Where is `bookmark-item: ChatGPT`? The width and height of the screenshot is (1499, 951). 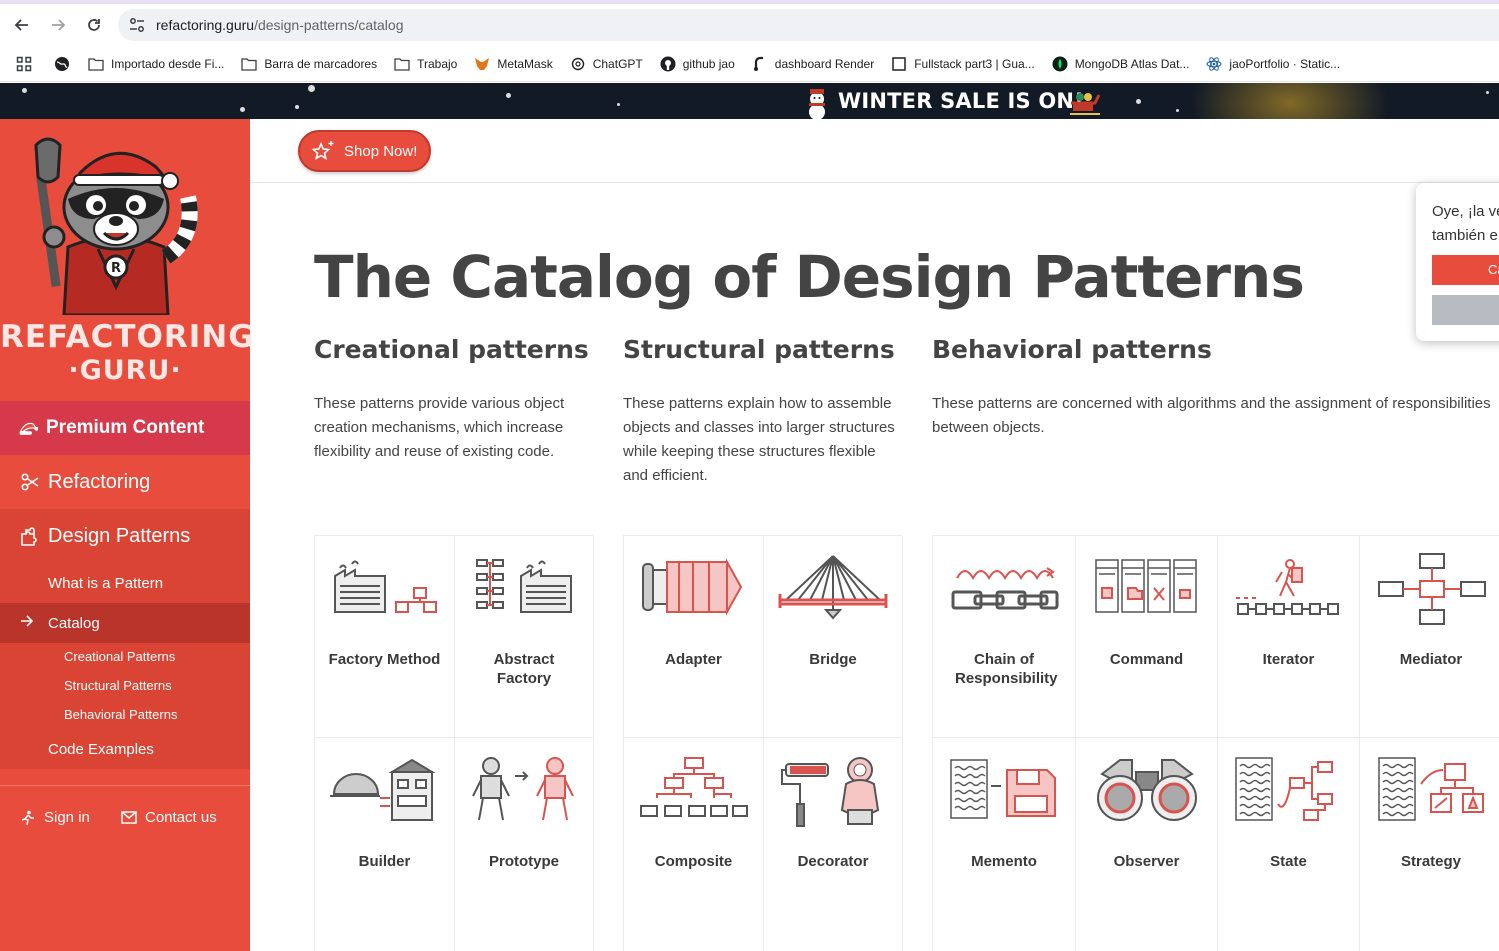 bookmark-item: ChatGPT is located at coordinates (606, 64).